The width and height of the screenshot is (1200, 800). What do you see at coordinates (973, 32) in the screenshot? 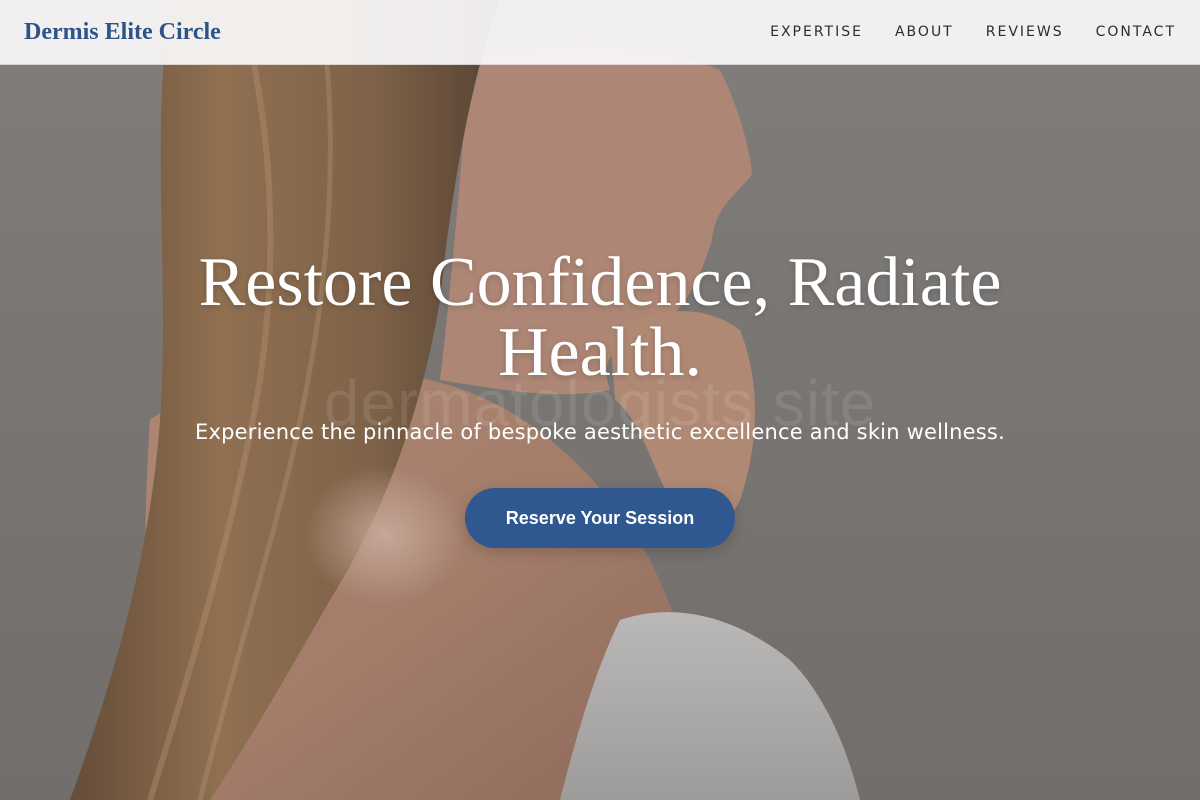
I see `main-nav: EXPERTISE ABOUT REVIEWS CONTACT` at bounding box center [973, 32].